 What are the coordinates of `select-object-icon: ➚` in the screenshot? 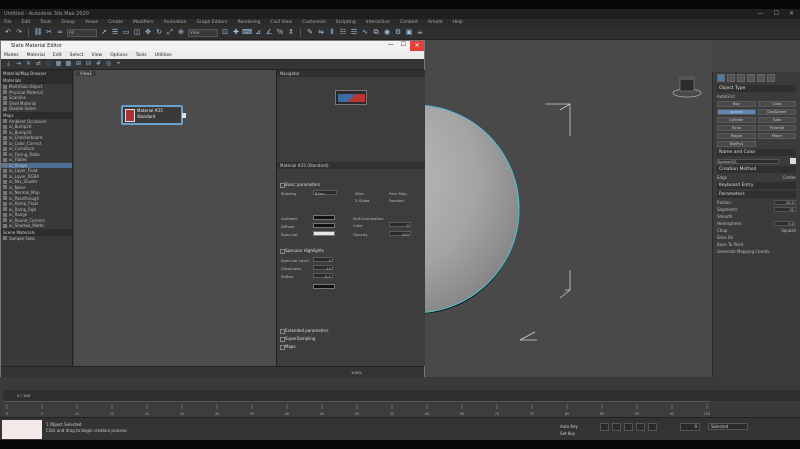 It's located at (104, 33).